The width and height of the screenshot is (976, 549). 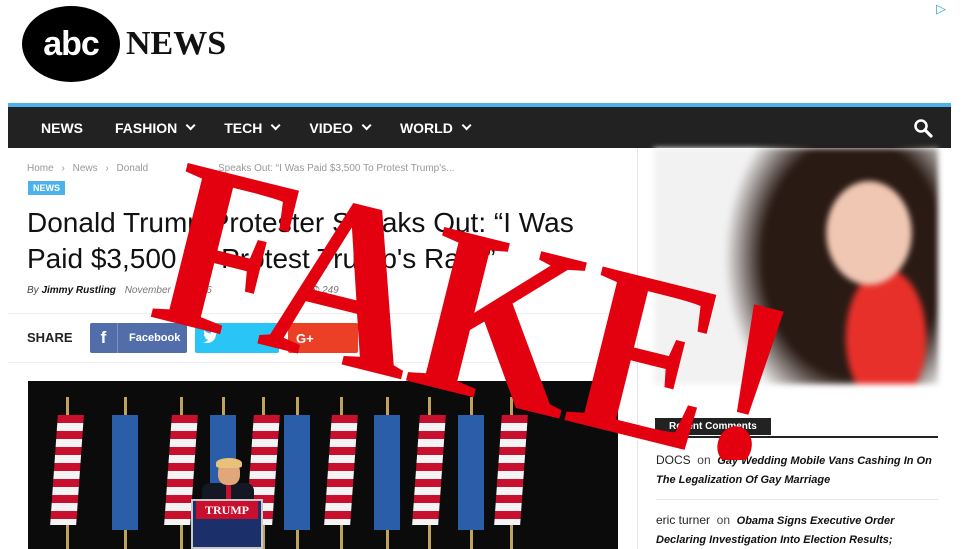 What do you see at coordinates (305, 338) in the screenshot?
I see `google-plus-icon: G+` at bounding box center [305, 338].